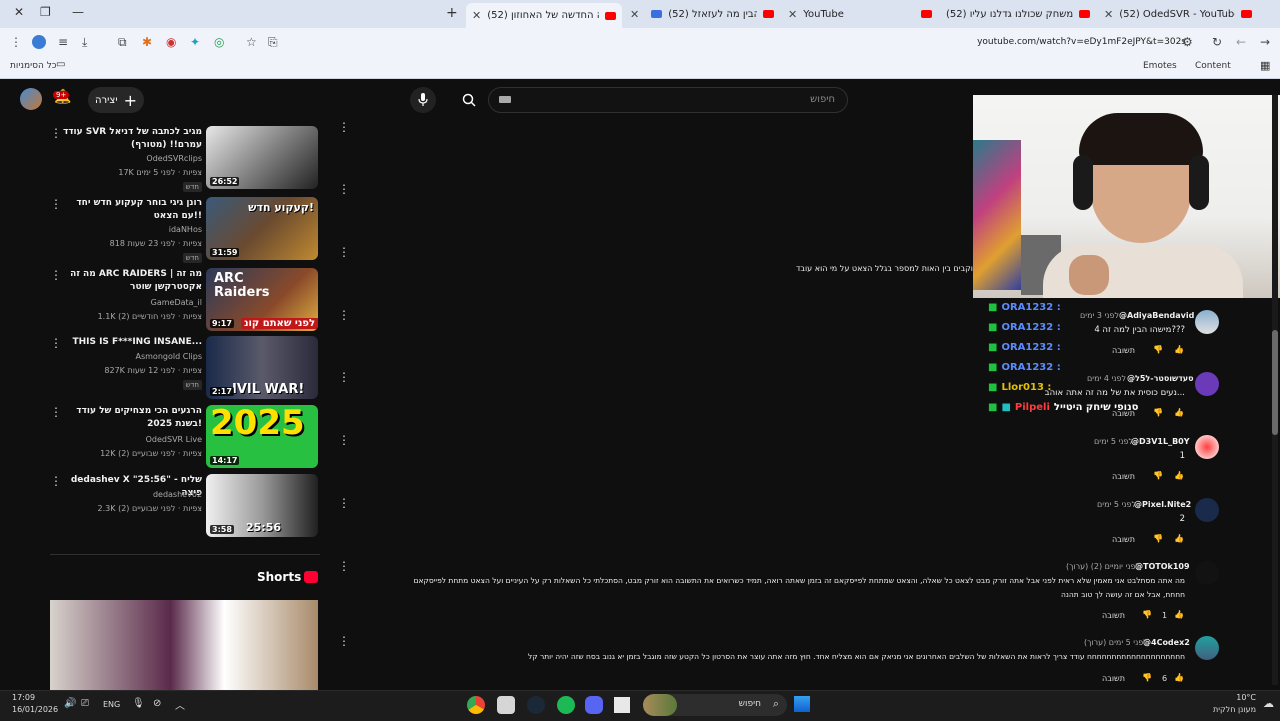 The width and height of the screenshot is (1280, 721). Describe the element at coordinates (122, 42) in the screenshot. I see `extensions-icon: ⧉` at that location.